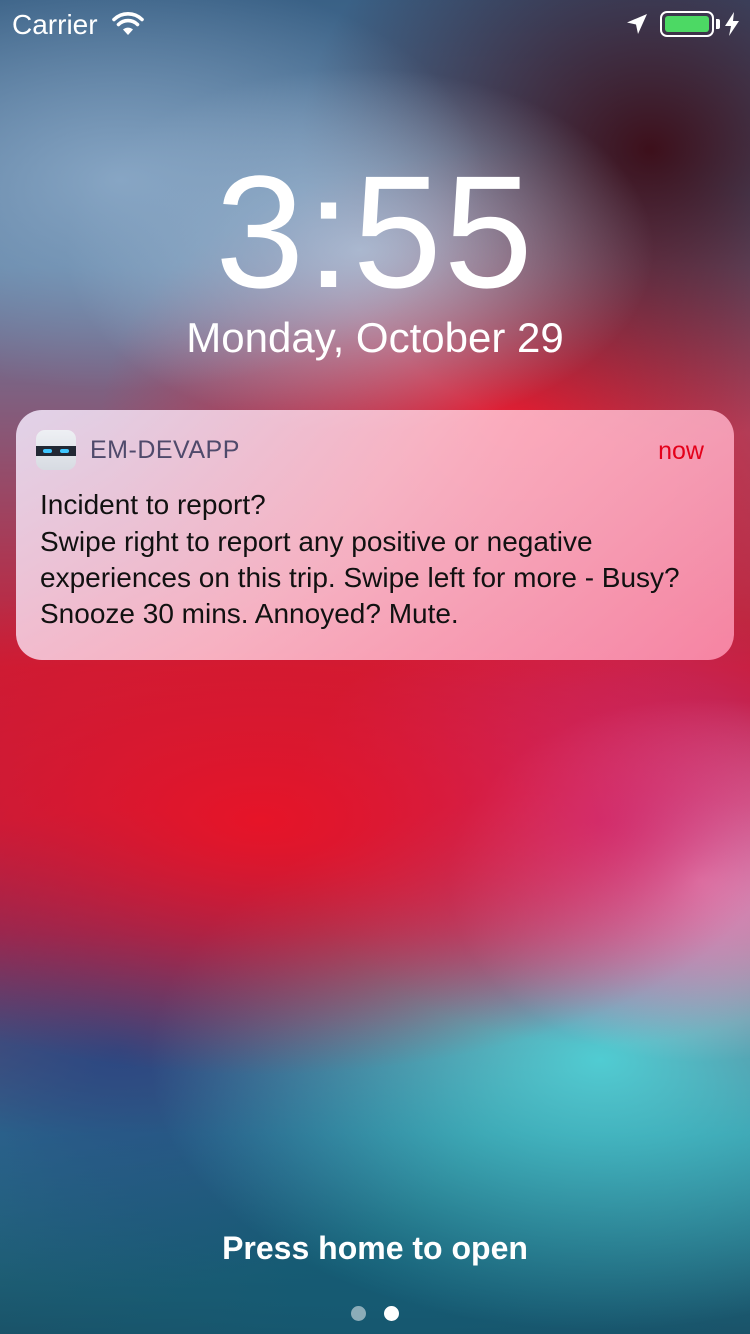  I want to click on notification-title: Incident to report?, so click(153, 504).